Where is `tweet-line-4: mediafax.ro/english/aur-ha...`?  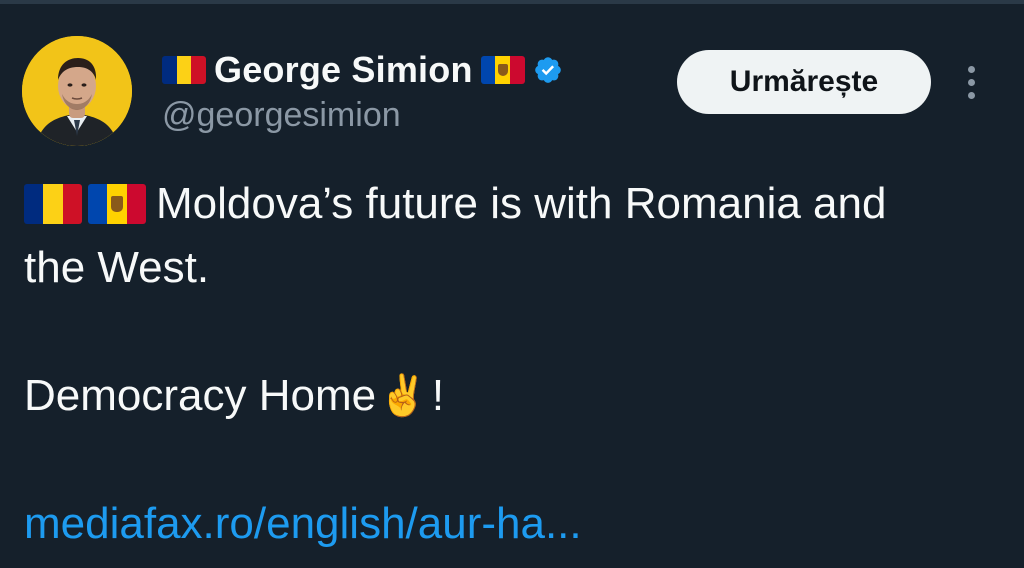
tweet-line-4: mediafax.ro/english/aur-ha... is located at coordinates (514, 524).